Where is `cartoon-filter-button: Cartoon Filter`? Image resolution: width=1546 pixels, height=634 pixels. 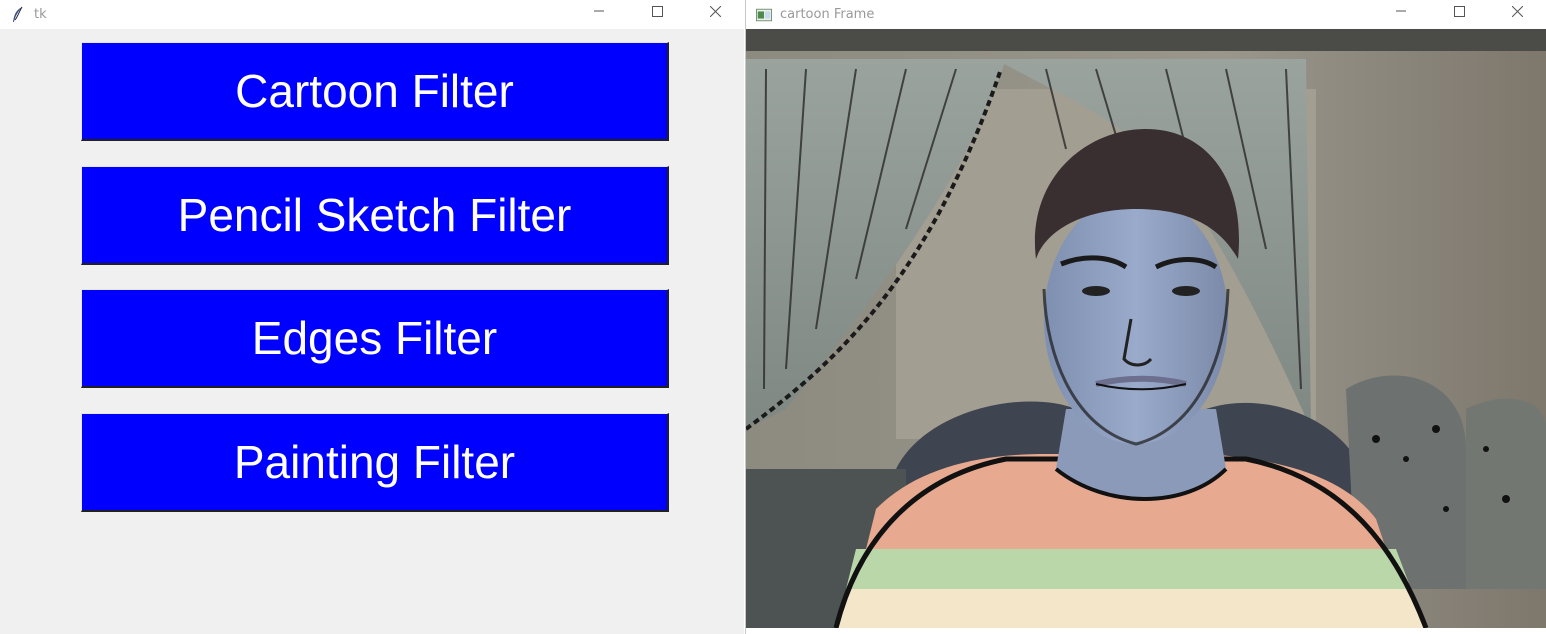
cartoon-filter-button: Cartoon Filter is located at coordinates (375, 91).